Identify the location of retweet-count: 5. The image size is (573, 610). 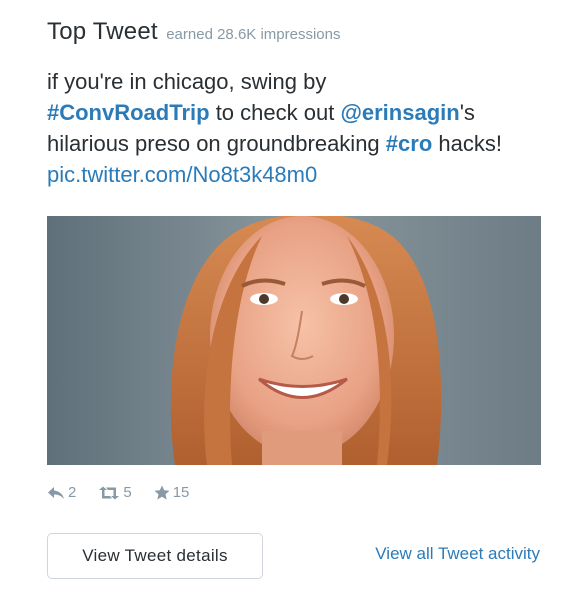
(127, 492).